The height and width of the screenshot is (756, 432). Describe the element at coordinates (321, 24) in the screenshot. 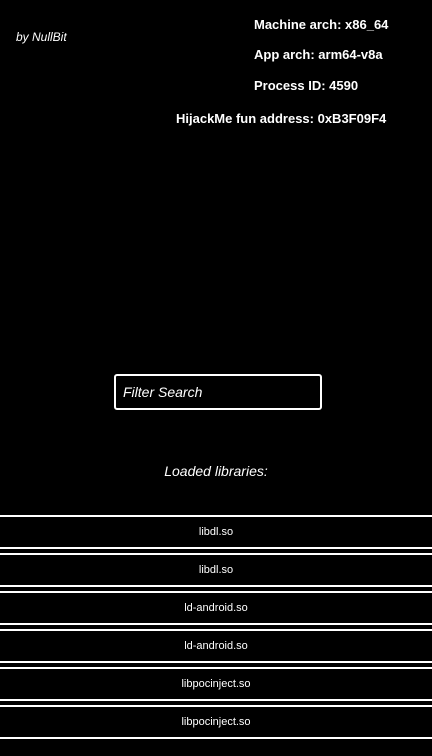

I see `machine-arch-label: Machine arch: x86_64` at that location.